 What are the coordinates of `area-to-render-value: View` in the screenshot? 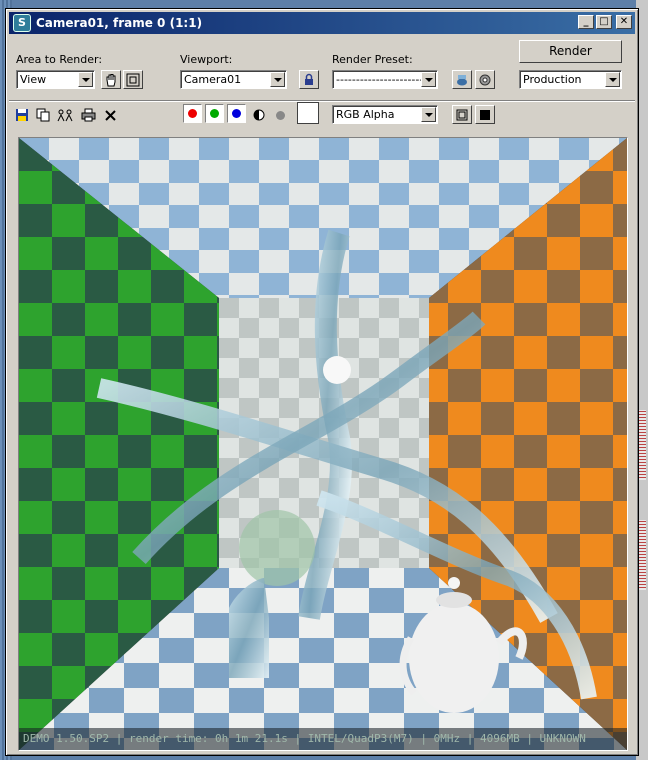 It's located at (33, 79).